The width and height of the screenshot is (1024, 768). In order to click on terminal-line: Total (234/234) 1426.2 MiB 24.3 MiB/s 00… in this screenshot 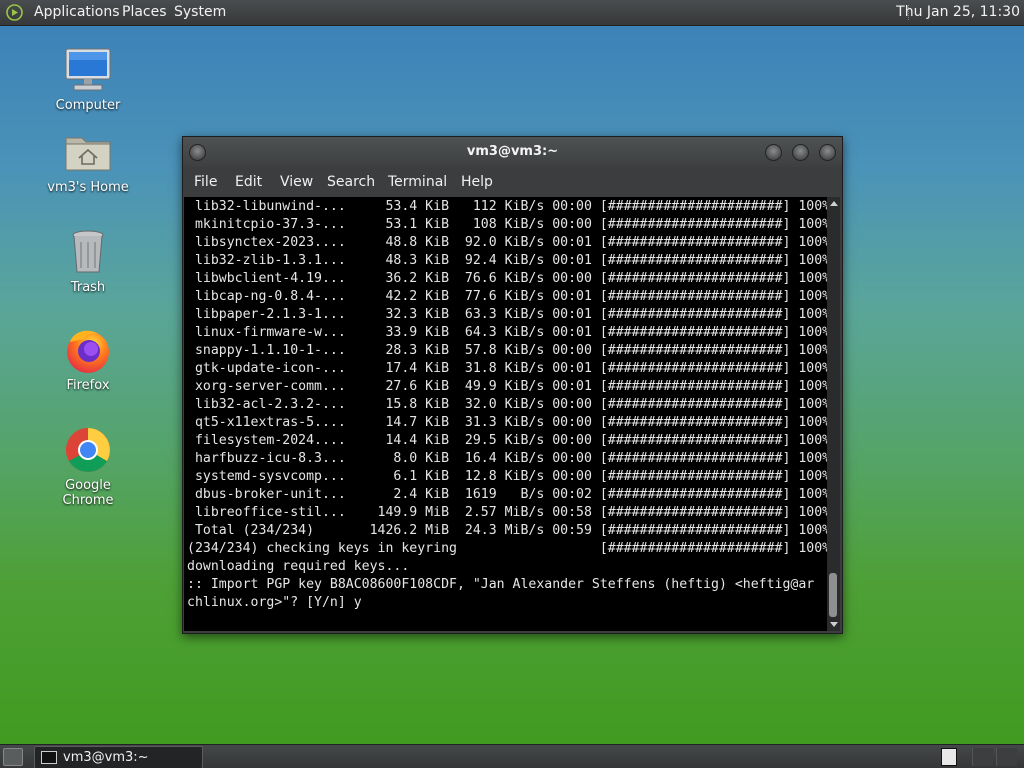, I will do `click(507, 530)`.